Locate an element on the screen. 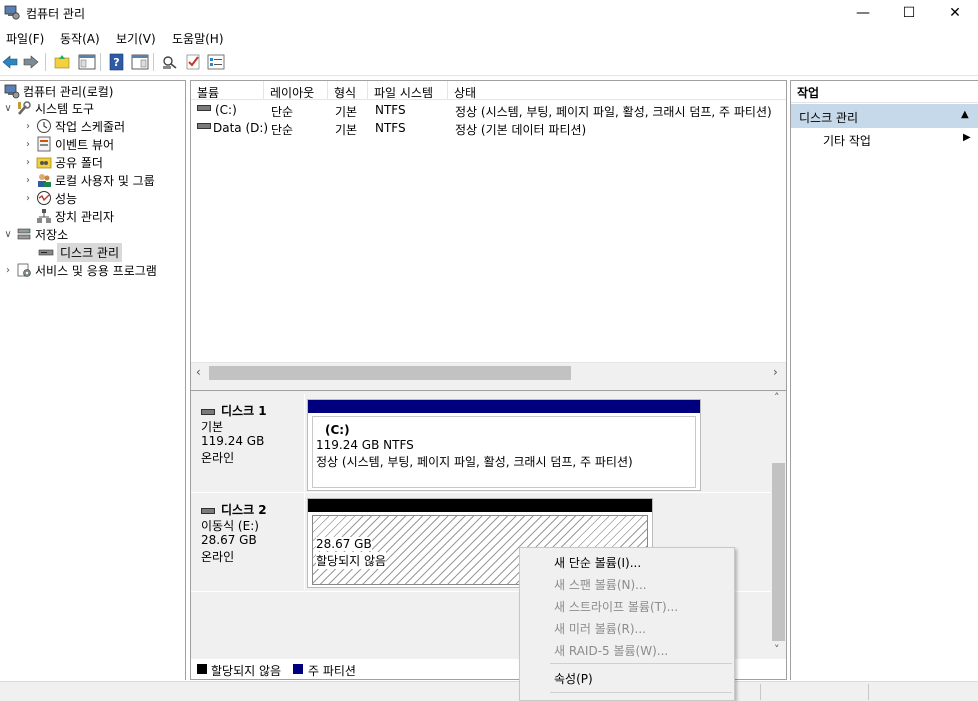  volume-fs: NTFS is located at coordinates (390, 128).